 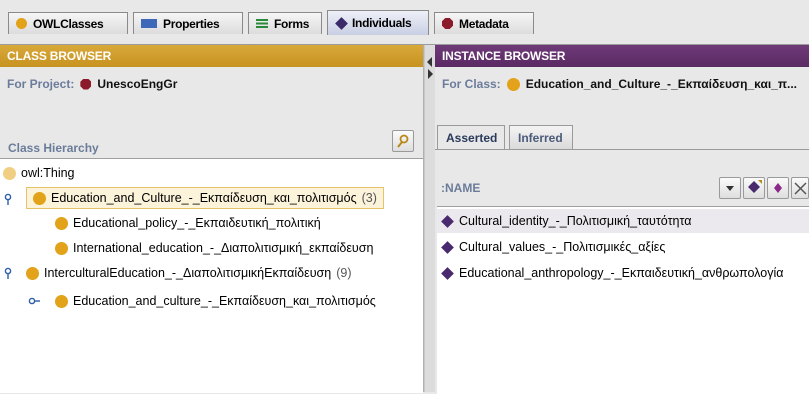 What do you see at coordinates (35, 301) in the screenshot?
I see `collapsed-handle-icon` at bounding box center [35, 301].